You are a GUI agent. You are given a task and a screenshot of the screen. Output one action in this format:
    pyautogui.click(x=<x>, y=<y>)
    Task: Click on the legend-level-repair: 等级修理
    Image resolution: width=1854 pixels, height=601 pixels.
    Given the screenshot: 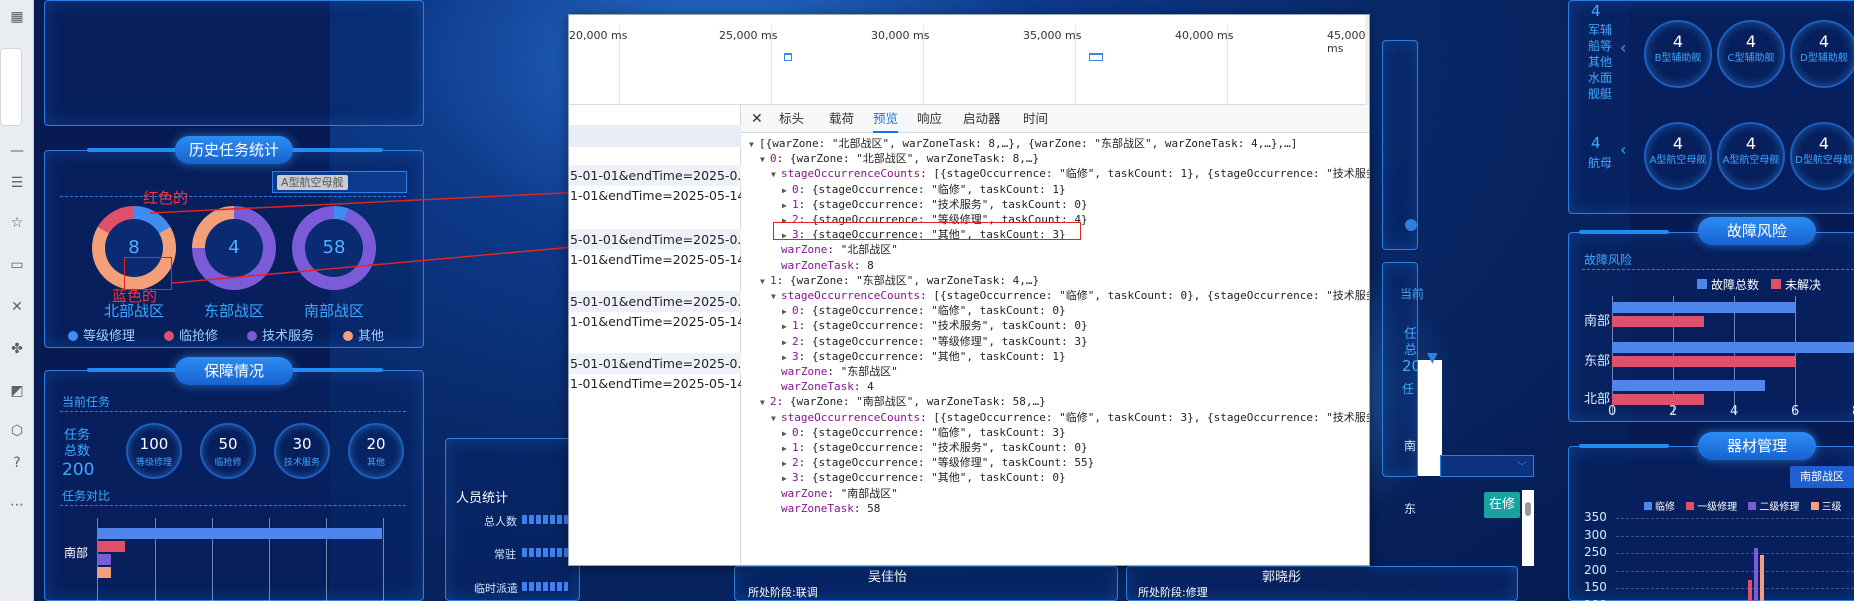 What is the action you would take?
    pyautogui.click(x=101, y=334)
    